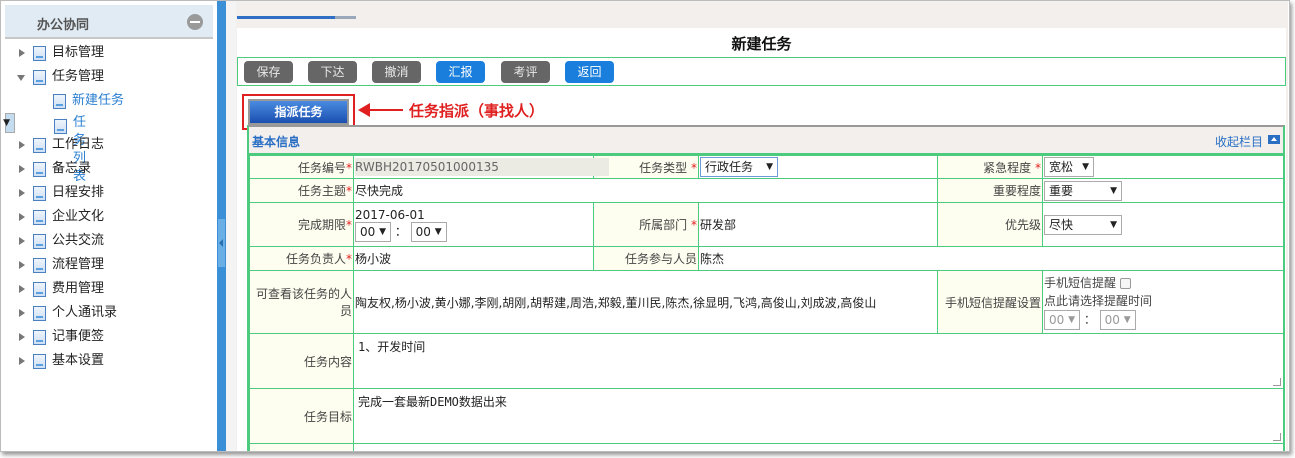  I want to click on urgency-select: 宽松, so click(1069, 167).